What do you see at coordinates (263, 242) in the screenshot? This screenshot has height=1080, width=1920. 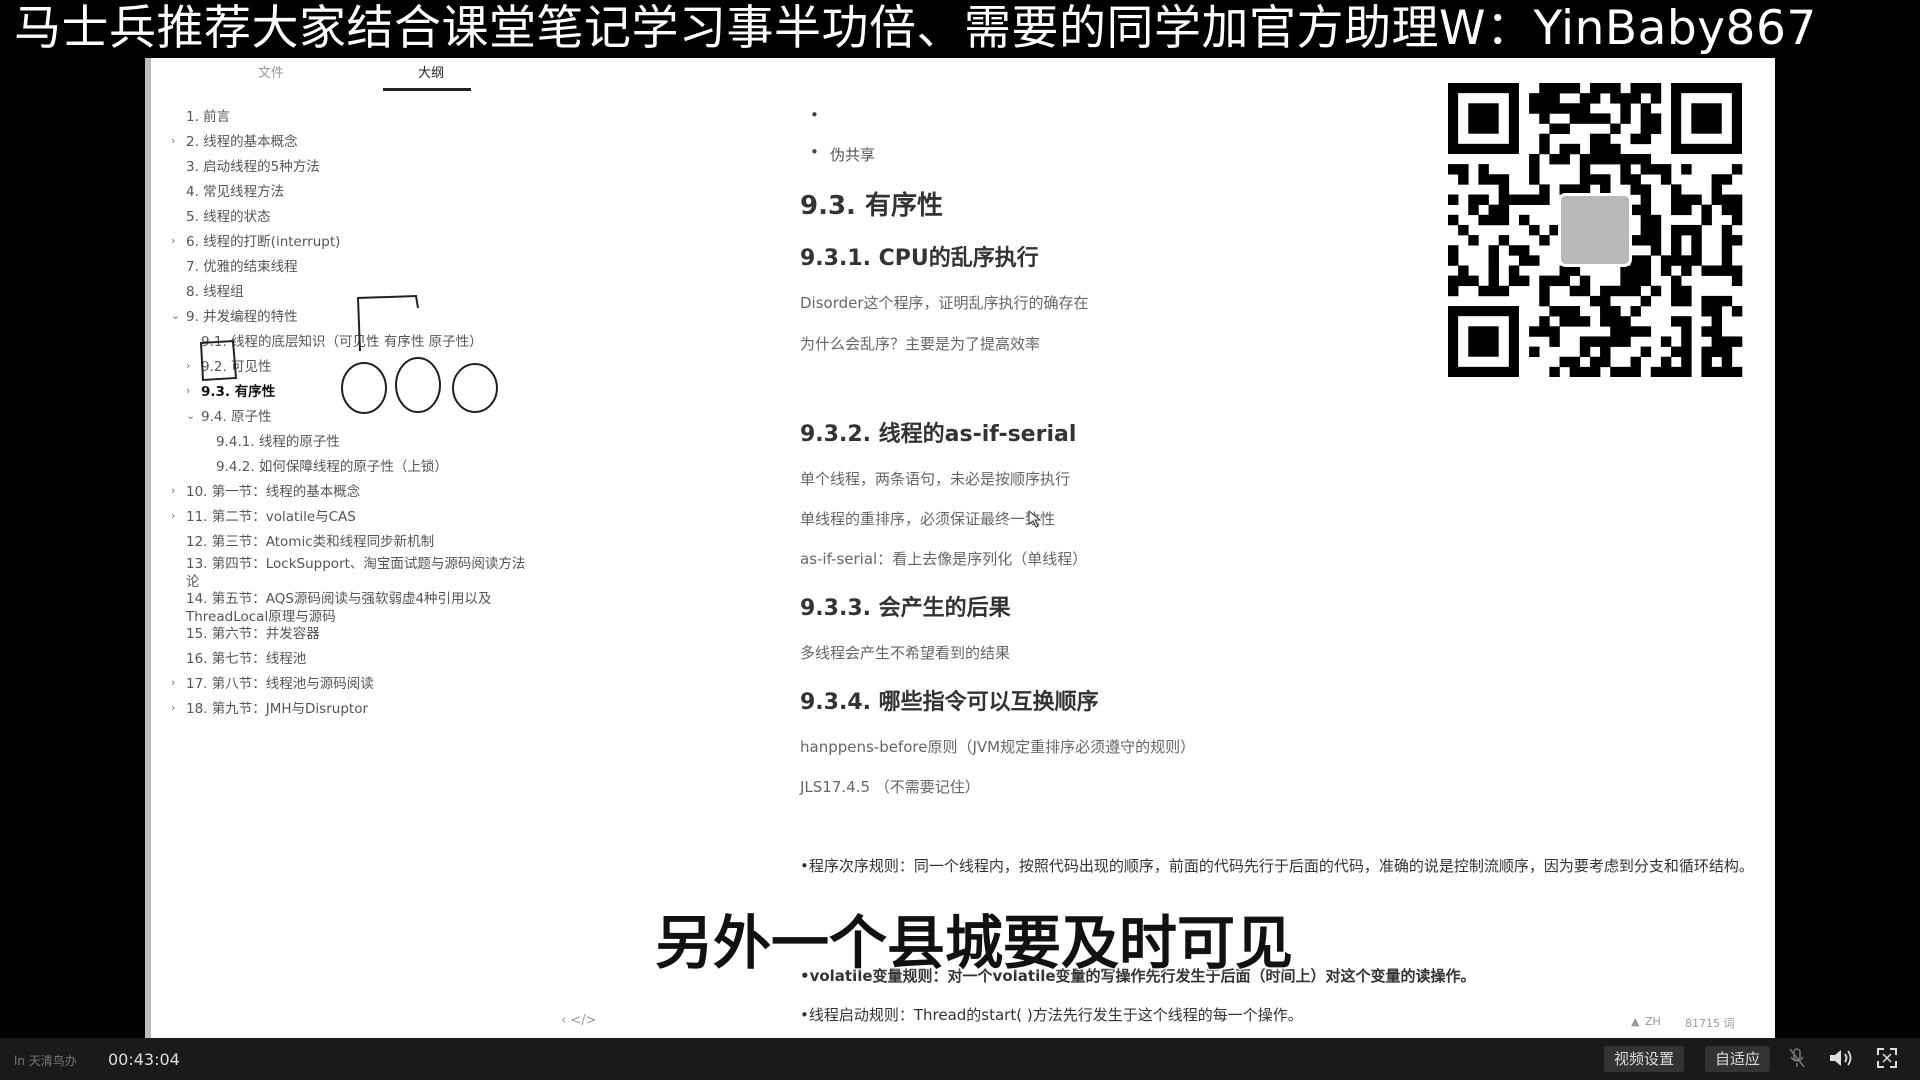 I see `outline-item: 6. 线程的打断(interrupt)` at bounding box center [263, 242].